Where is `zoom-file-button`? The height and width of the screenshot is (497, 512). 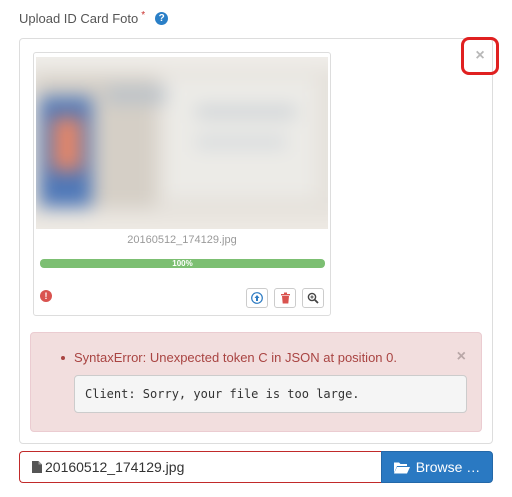
zoom-file-button is located at coordinates (313, 298).